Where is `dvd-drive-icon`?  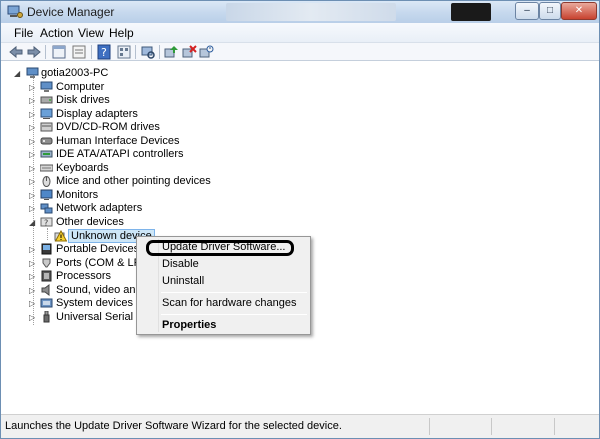 dvd-drive-icon is located at coordinates (46, 127).